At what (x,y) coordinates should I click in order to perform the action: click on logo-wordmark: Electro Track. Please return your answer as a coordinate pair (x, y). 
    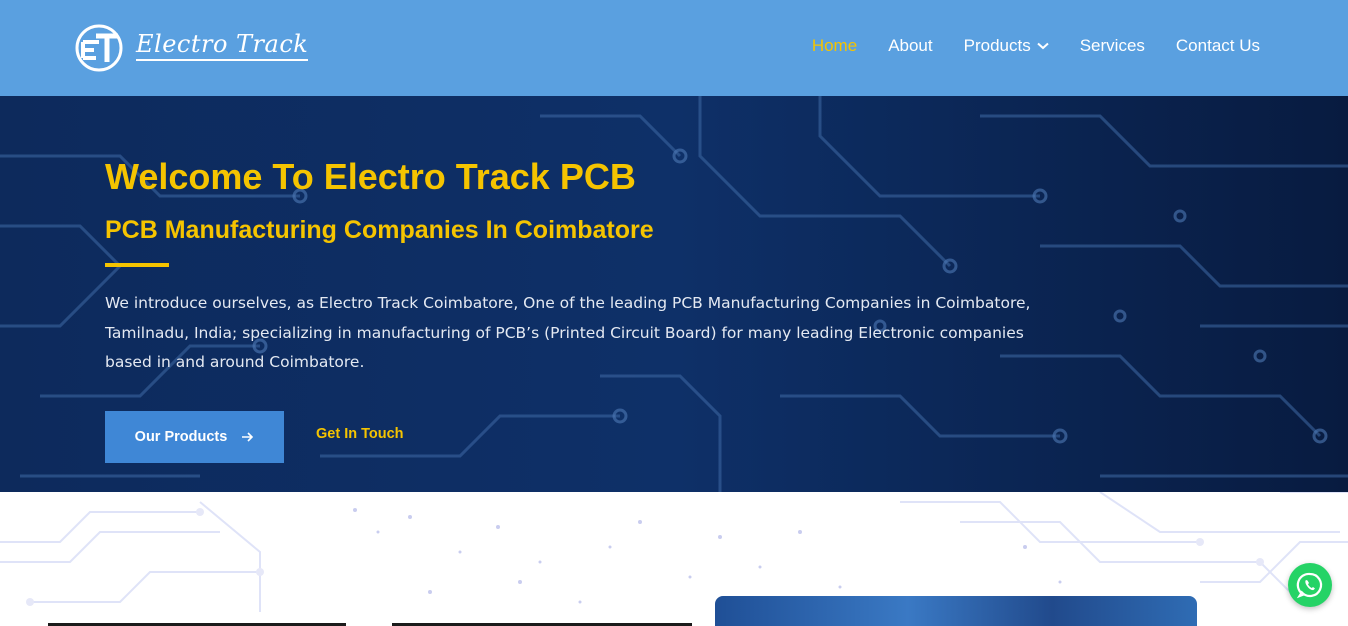
    Looking at the image, I should click on (222, 45).